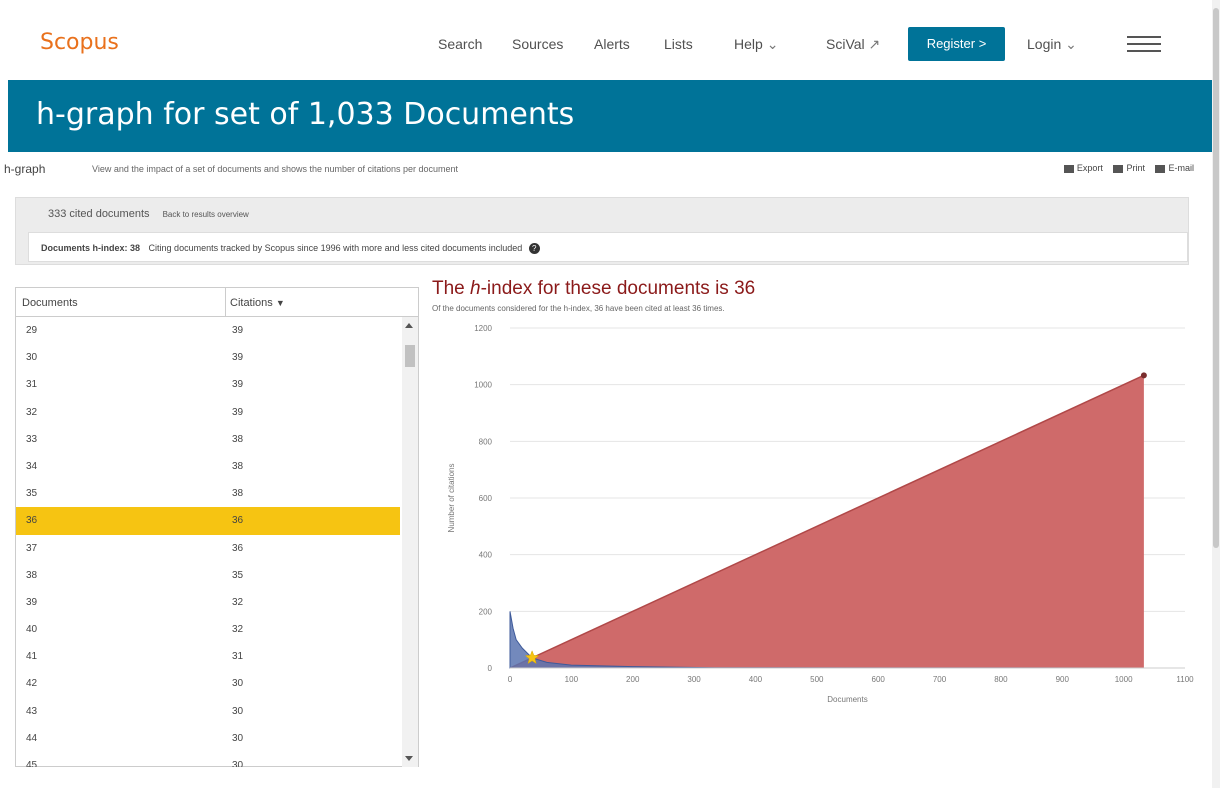 This screenshot has height=788, width=1220. Describe the element at coordinates (451, 498) in the screenshot. I see `y-axis-label: Number of citations` at that location.